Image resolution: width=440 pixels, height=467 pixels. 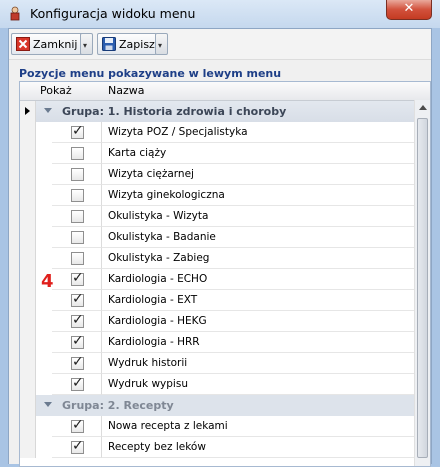 I want to click on list-item: ✓ Kardiologia - ECHO, so click(x=217, y=279).